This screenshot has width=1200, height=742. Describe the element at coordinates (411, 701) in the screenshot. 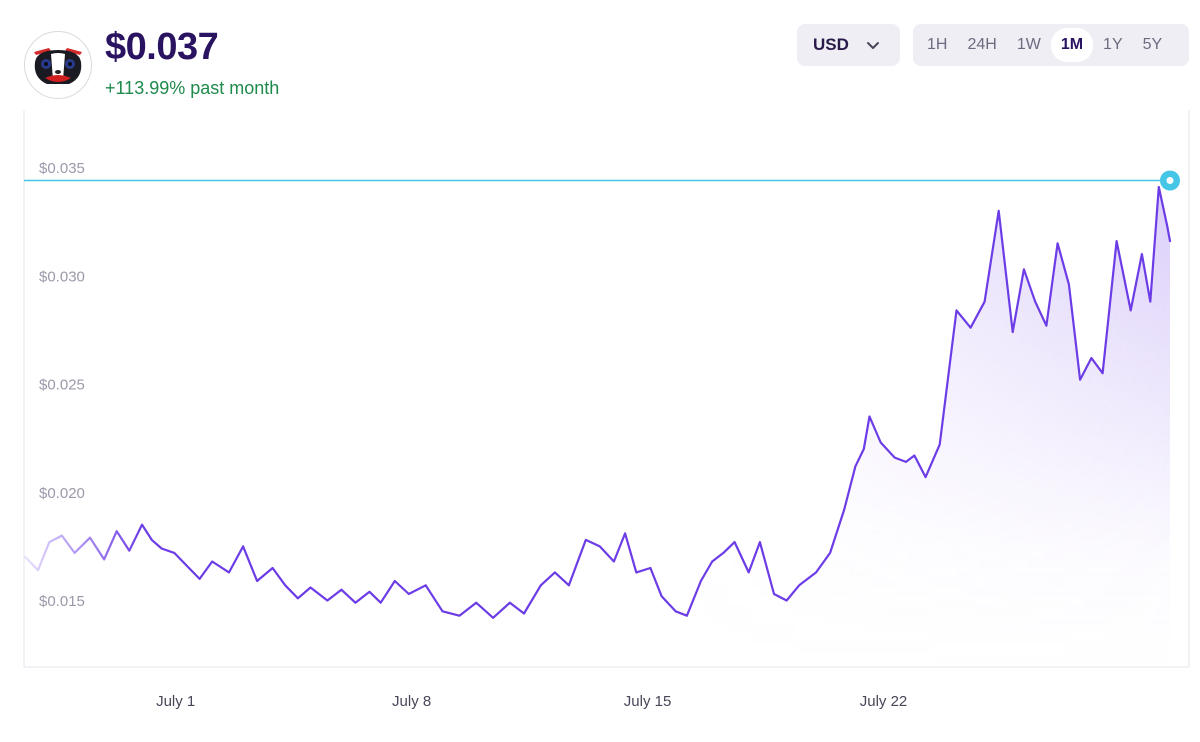

I see `x-tick-label: July 8` at that location.